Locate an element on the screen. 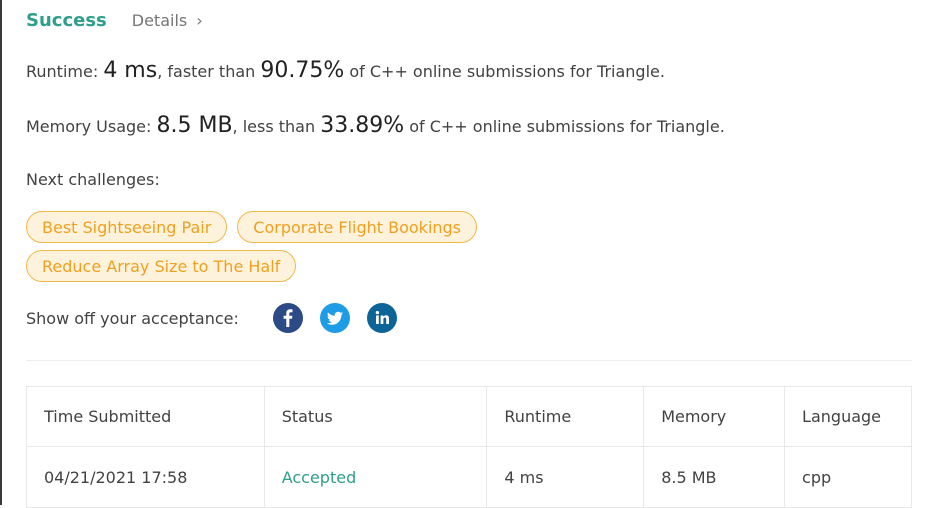 The image size is (927, 508). runtime-comparison: , faster than is located at coordinates (209, 71).